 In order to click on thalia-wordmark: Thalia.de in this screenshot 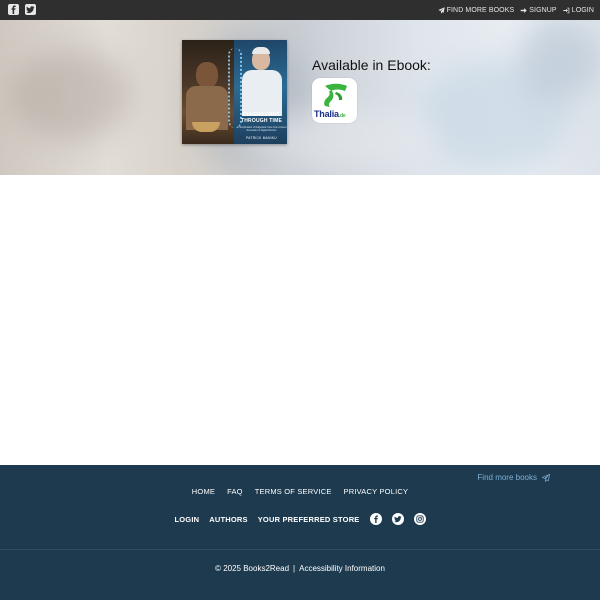, I will do `click(330, 114)`.